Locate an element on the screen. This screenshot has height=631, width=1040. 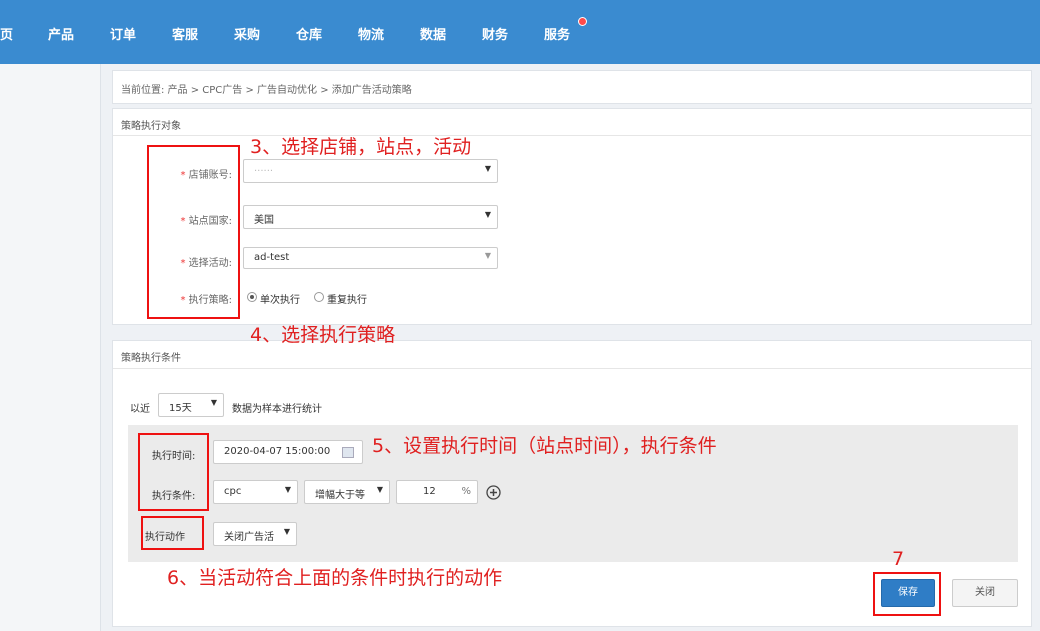
nav-item-warehouse: 仓库 is located at coordinates (309, 33).